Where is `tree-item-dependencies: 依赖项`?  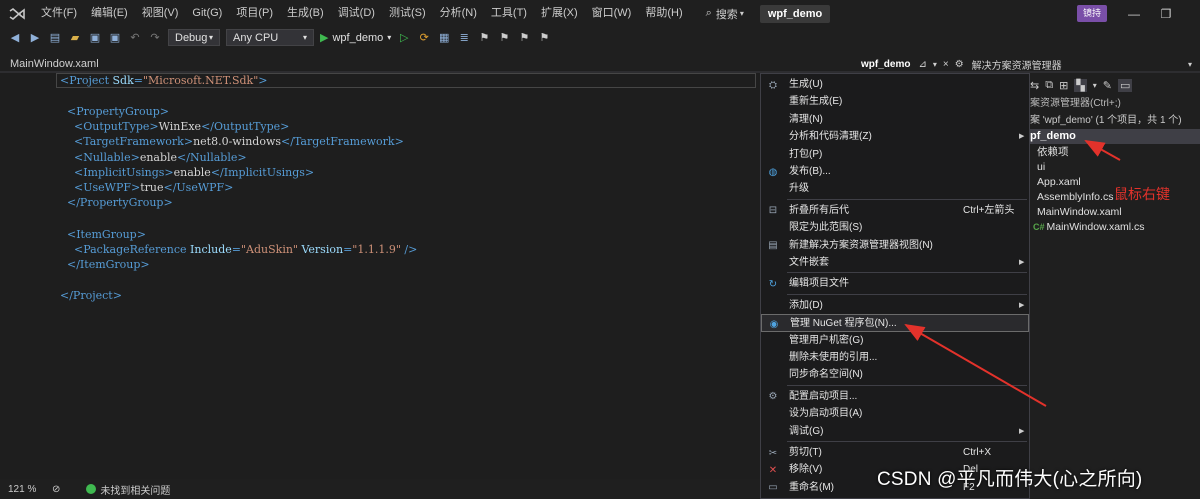
tree-item-dependencies: 依赖项 is located at coordinates (1053, 152).